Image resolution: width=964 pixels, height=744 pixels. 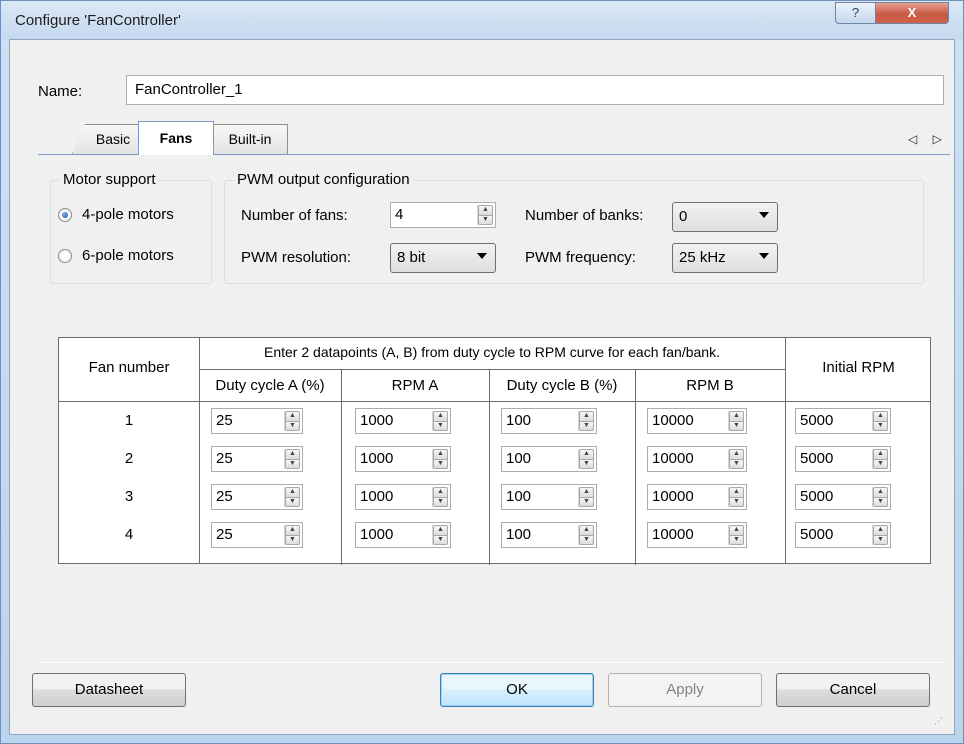 I want to click on cancel-button: Cancel, so click(x=853, y=690).